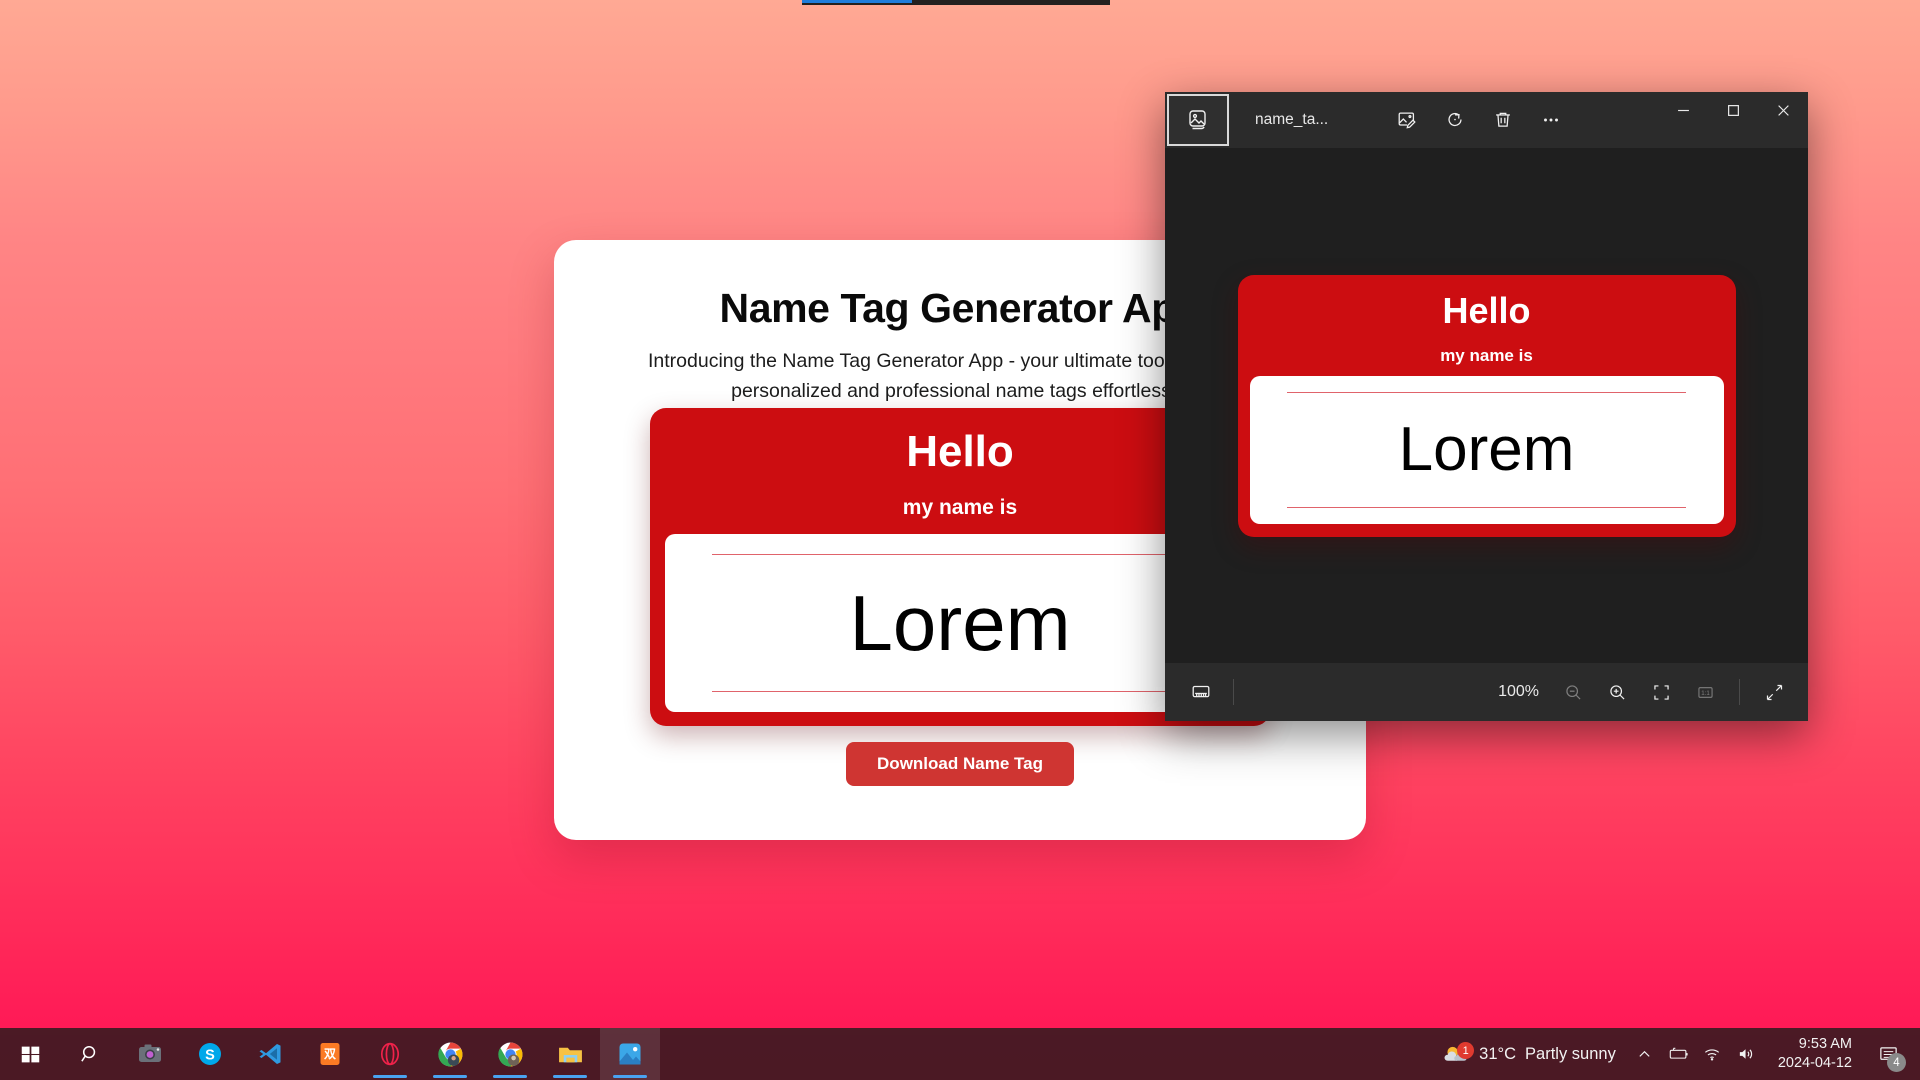 The height and width of the screenshot is (1080, 1920). Describe the element at coordinates (956, 2) in the screenshot. I see `background-browser-window` at that location.